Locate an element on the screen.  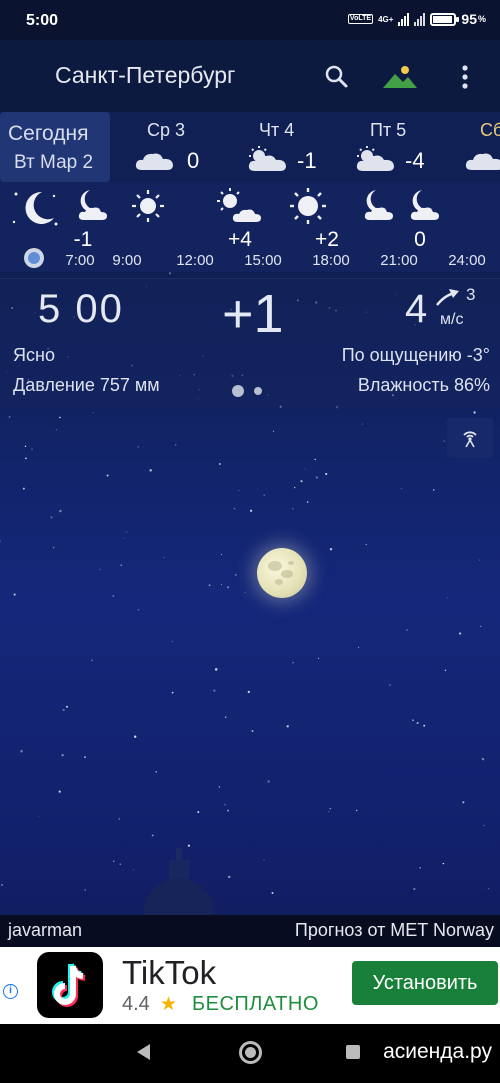
search-icon is located at coordinates (337, 77).